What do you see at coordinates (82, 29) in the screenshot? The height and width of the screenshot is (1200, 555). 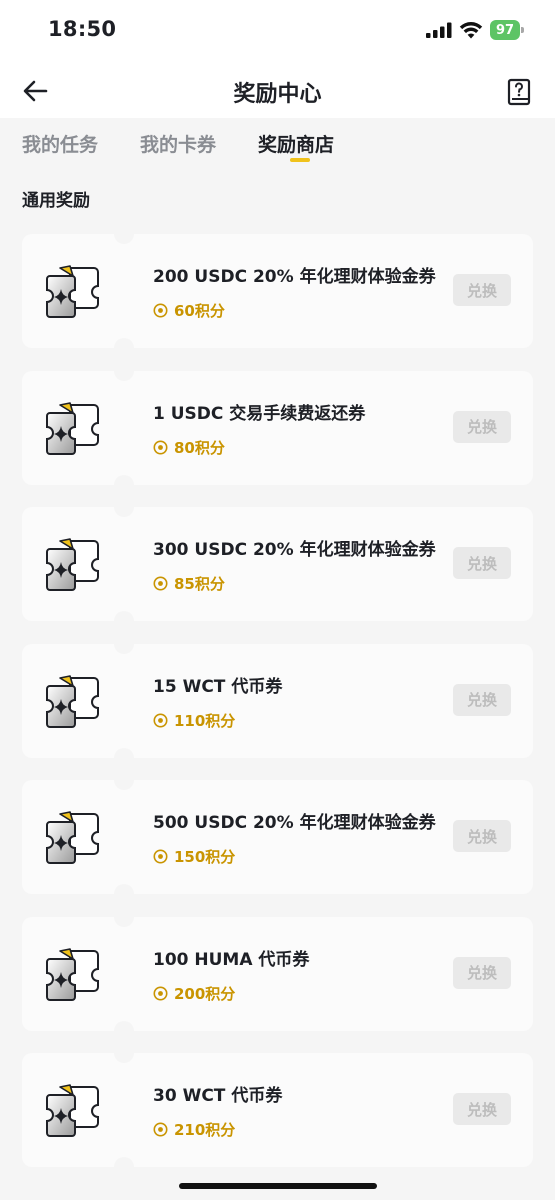 I see `status-time: 18:50` at bounding box center [82, 29].